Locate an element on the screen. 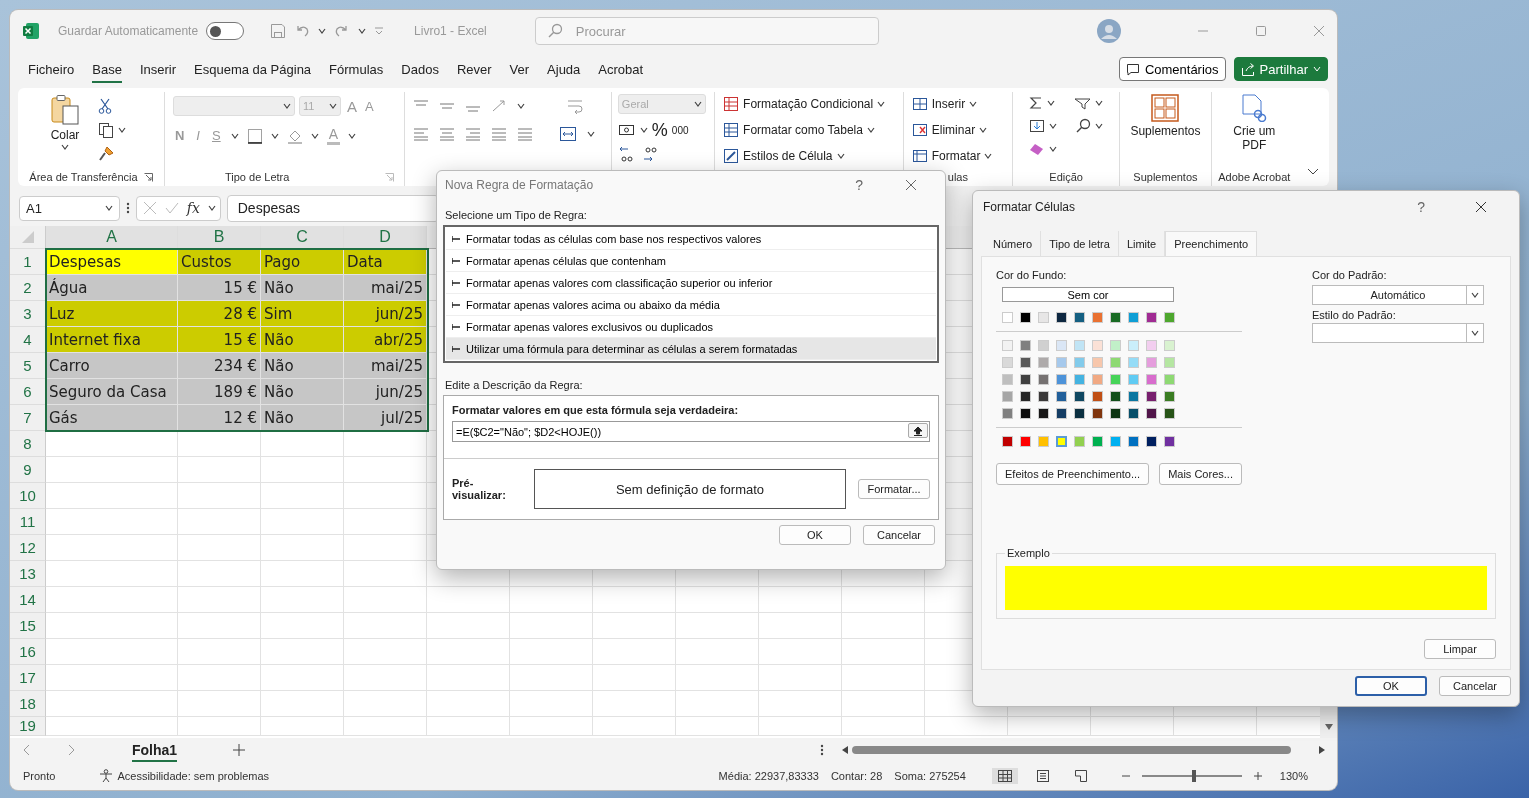  cells-menu-button: Eliminar is located at coordinates (949, 130).